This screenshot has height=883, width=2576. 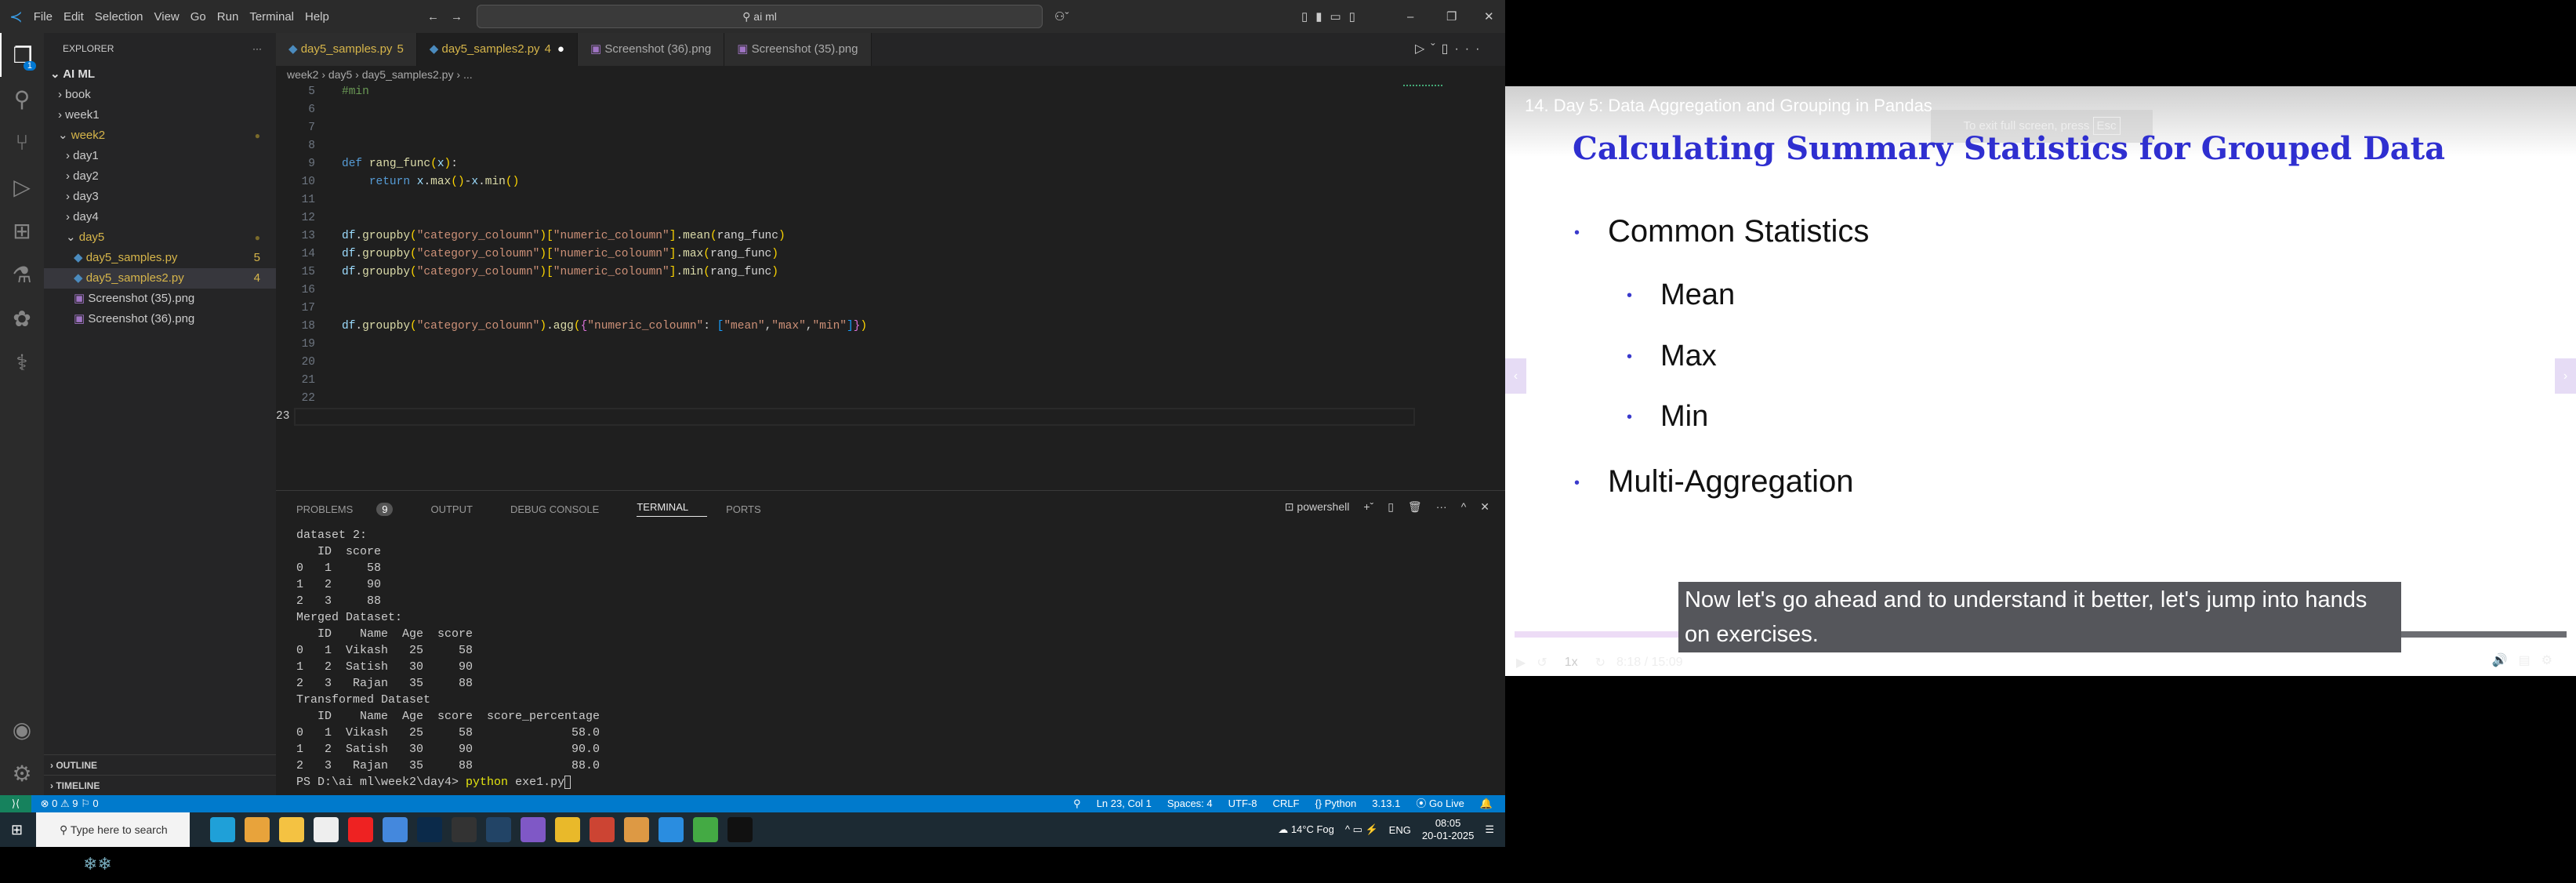 What do you see at coordinates (1490, 829) in the screenshot?
I see `notification-center-icon: ☰` at bounding box center [1490, 829].